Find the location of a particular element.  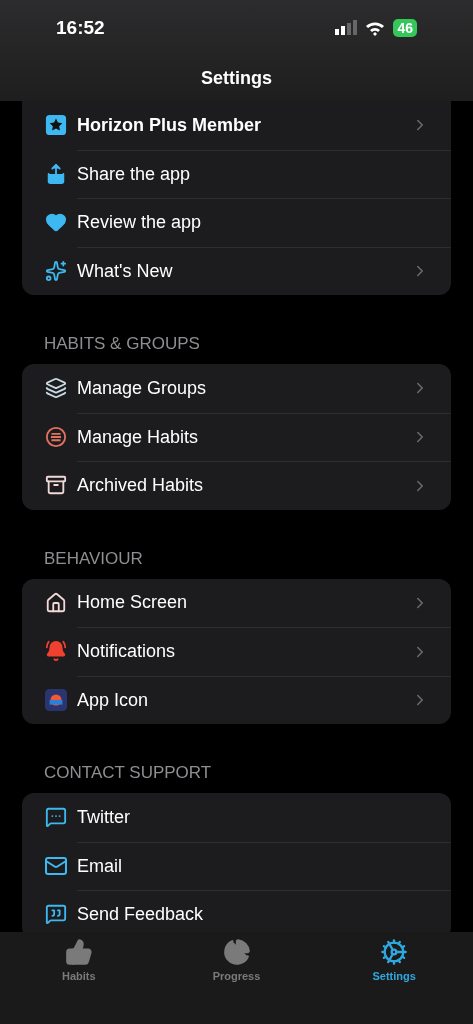

list-icon is located at coordinates (56, 436).